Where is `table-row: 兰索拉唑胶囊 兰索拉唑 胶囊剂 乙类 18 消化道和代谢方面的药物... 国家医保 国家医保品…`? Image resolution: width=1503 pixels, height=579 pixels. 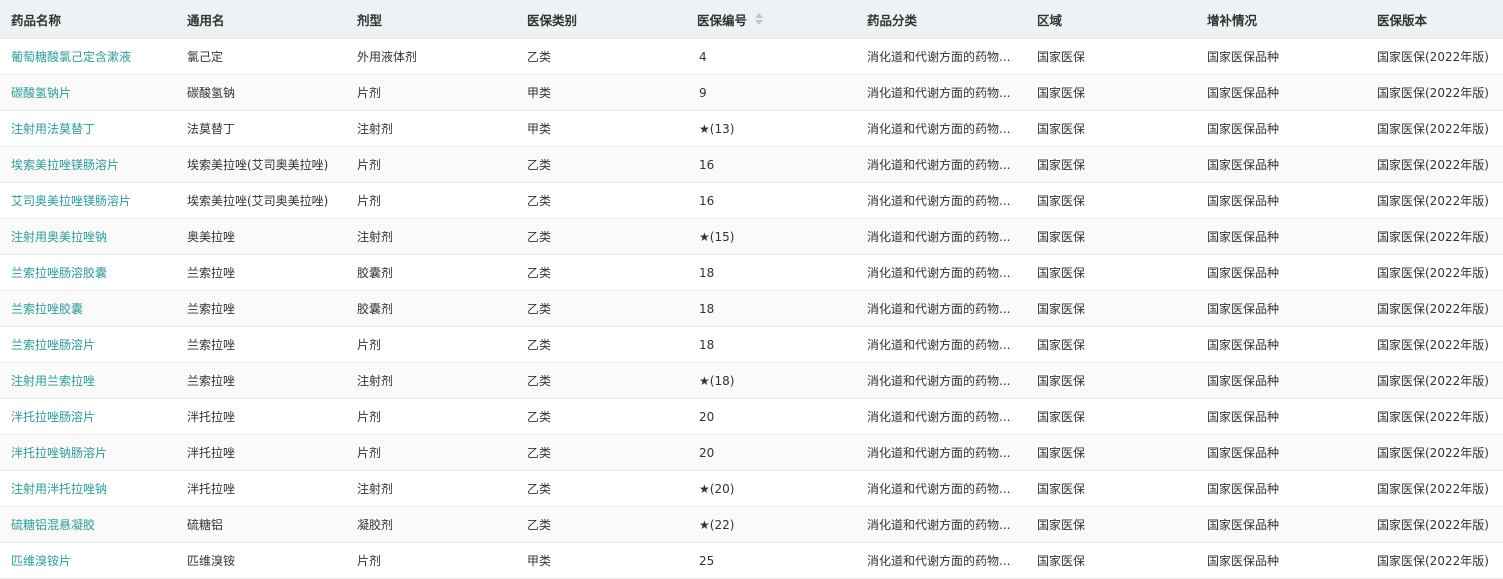
table-row: 兰索拉唑胶囊 兰索拉唑 胶囊剂 乙类 18 消化道和代谢方面的药物... 国家医保 国家医保品… is located at coordinates (751, 308).